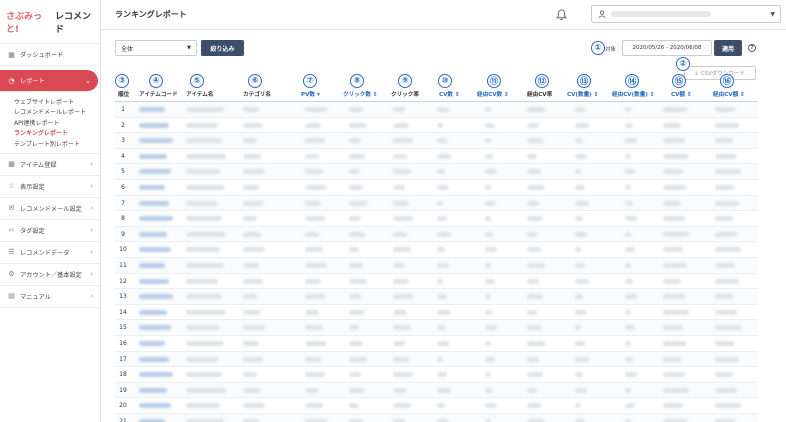 This screenshot has width=786, height=422. Describe the element at coordinates (50, 209) in the screenshot. I see `sidebar-item-mail-settings: ✉ レコメンドメール設定 ›` at that location.